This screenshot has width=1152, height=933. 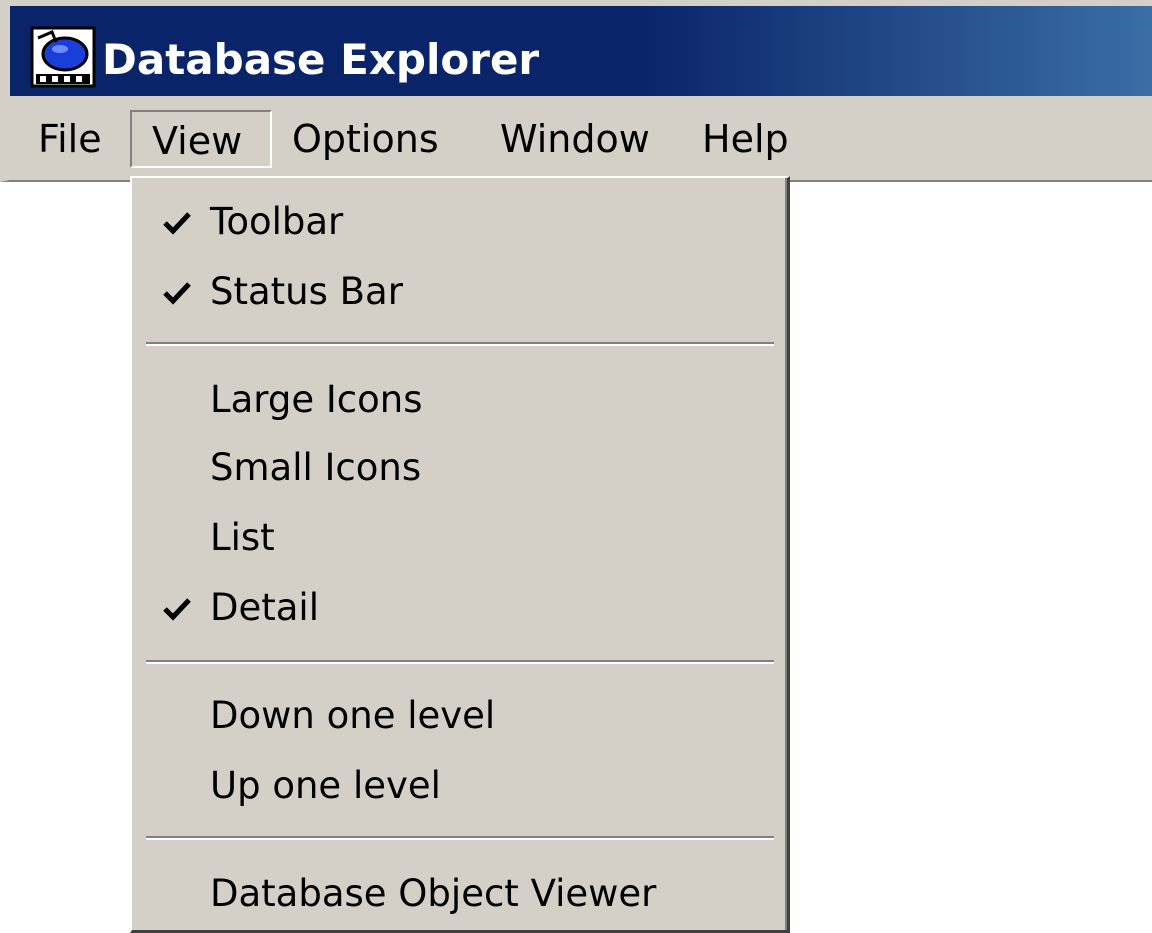 I want to click on menu-help: Help, so click(x=745, y=139).